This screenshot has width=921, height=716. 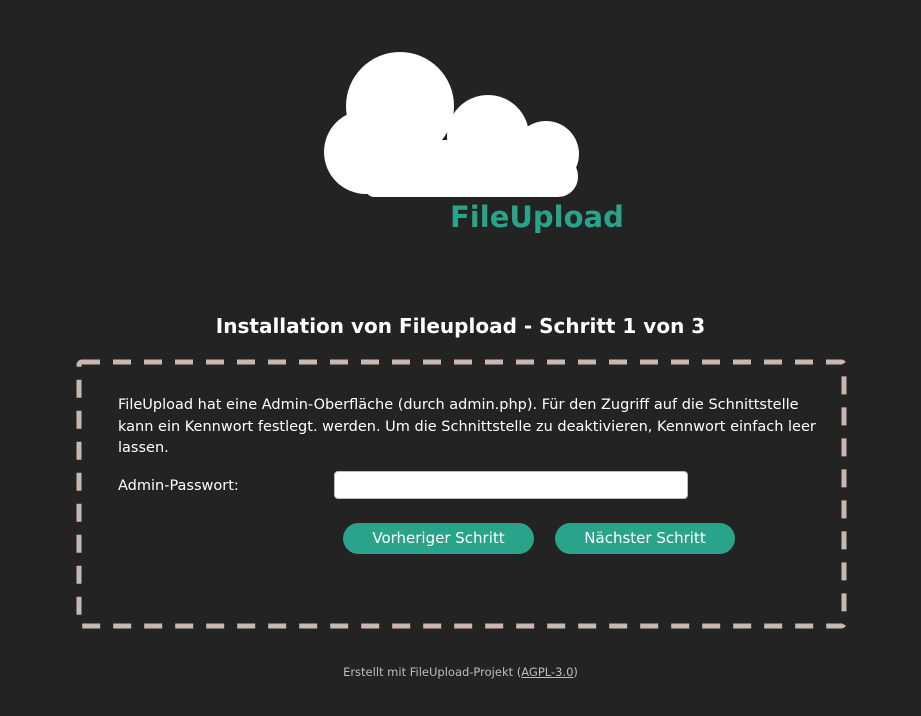 I want to click on previous-step-button: Vorheriger Schritt, so click(x=438, y=538).